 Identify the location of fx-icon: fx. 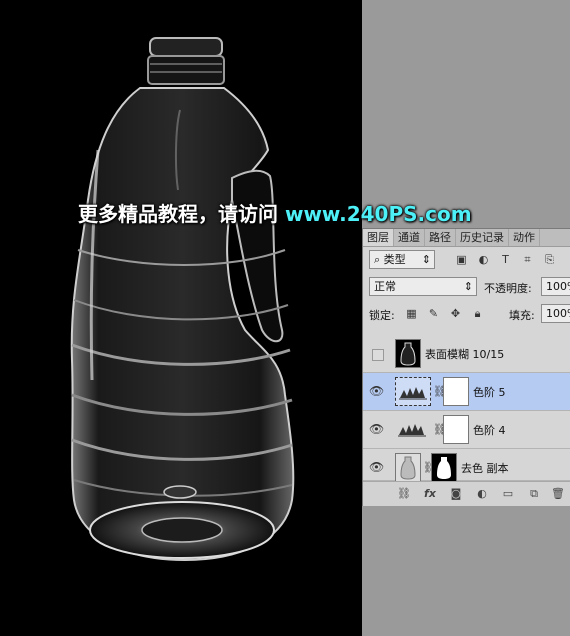
(430, 494).